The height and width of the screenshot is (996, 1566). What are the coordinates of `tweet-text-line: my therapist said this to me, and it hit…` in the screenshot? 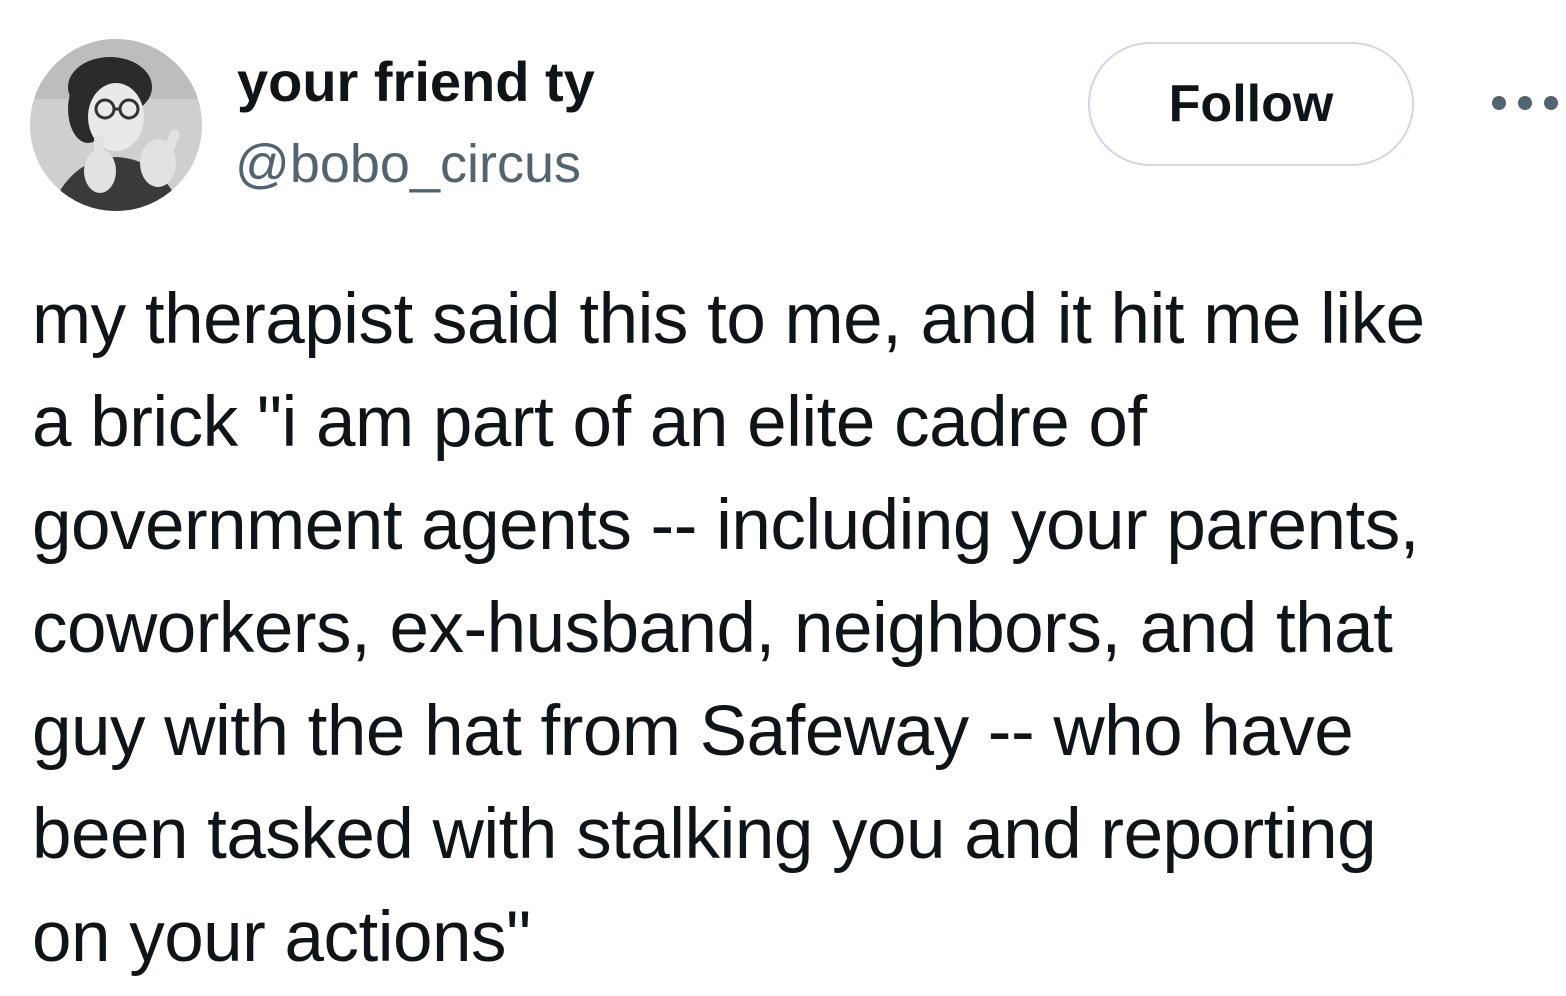 It's located at (728, 319).